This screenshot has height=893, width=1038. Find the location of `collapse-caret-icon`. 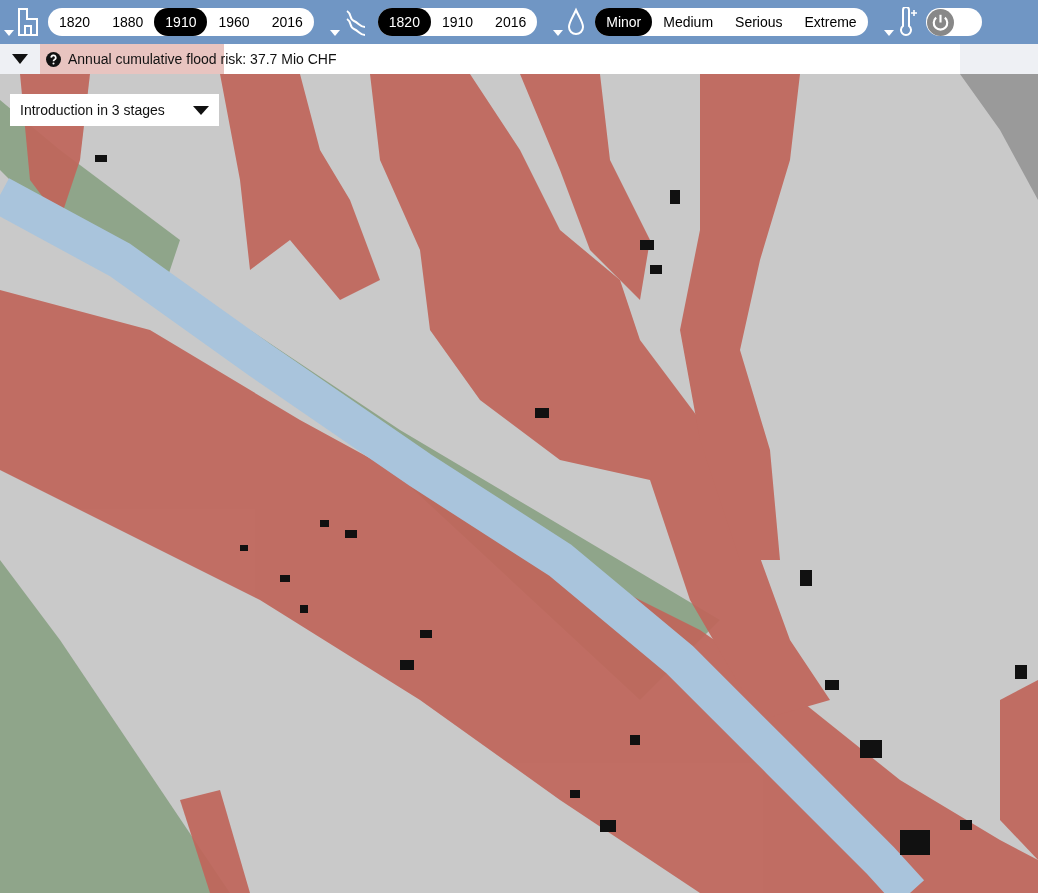

collapse-caret-icon is located at coordinates (20, 59).